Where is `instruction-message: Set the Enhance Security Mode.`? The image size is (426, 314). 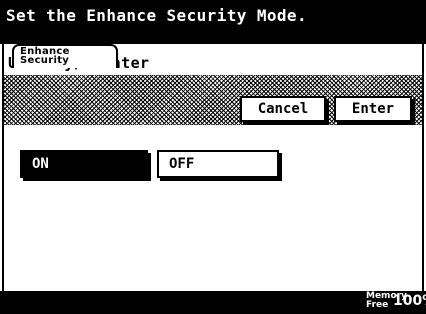 instruction-message: Set the Enhance Security Mode. is located at coordinates (156, 15).